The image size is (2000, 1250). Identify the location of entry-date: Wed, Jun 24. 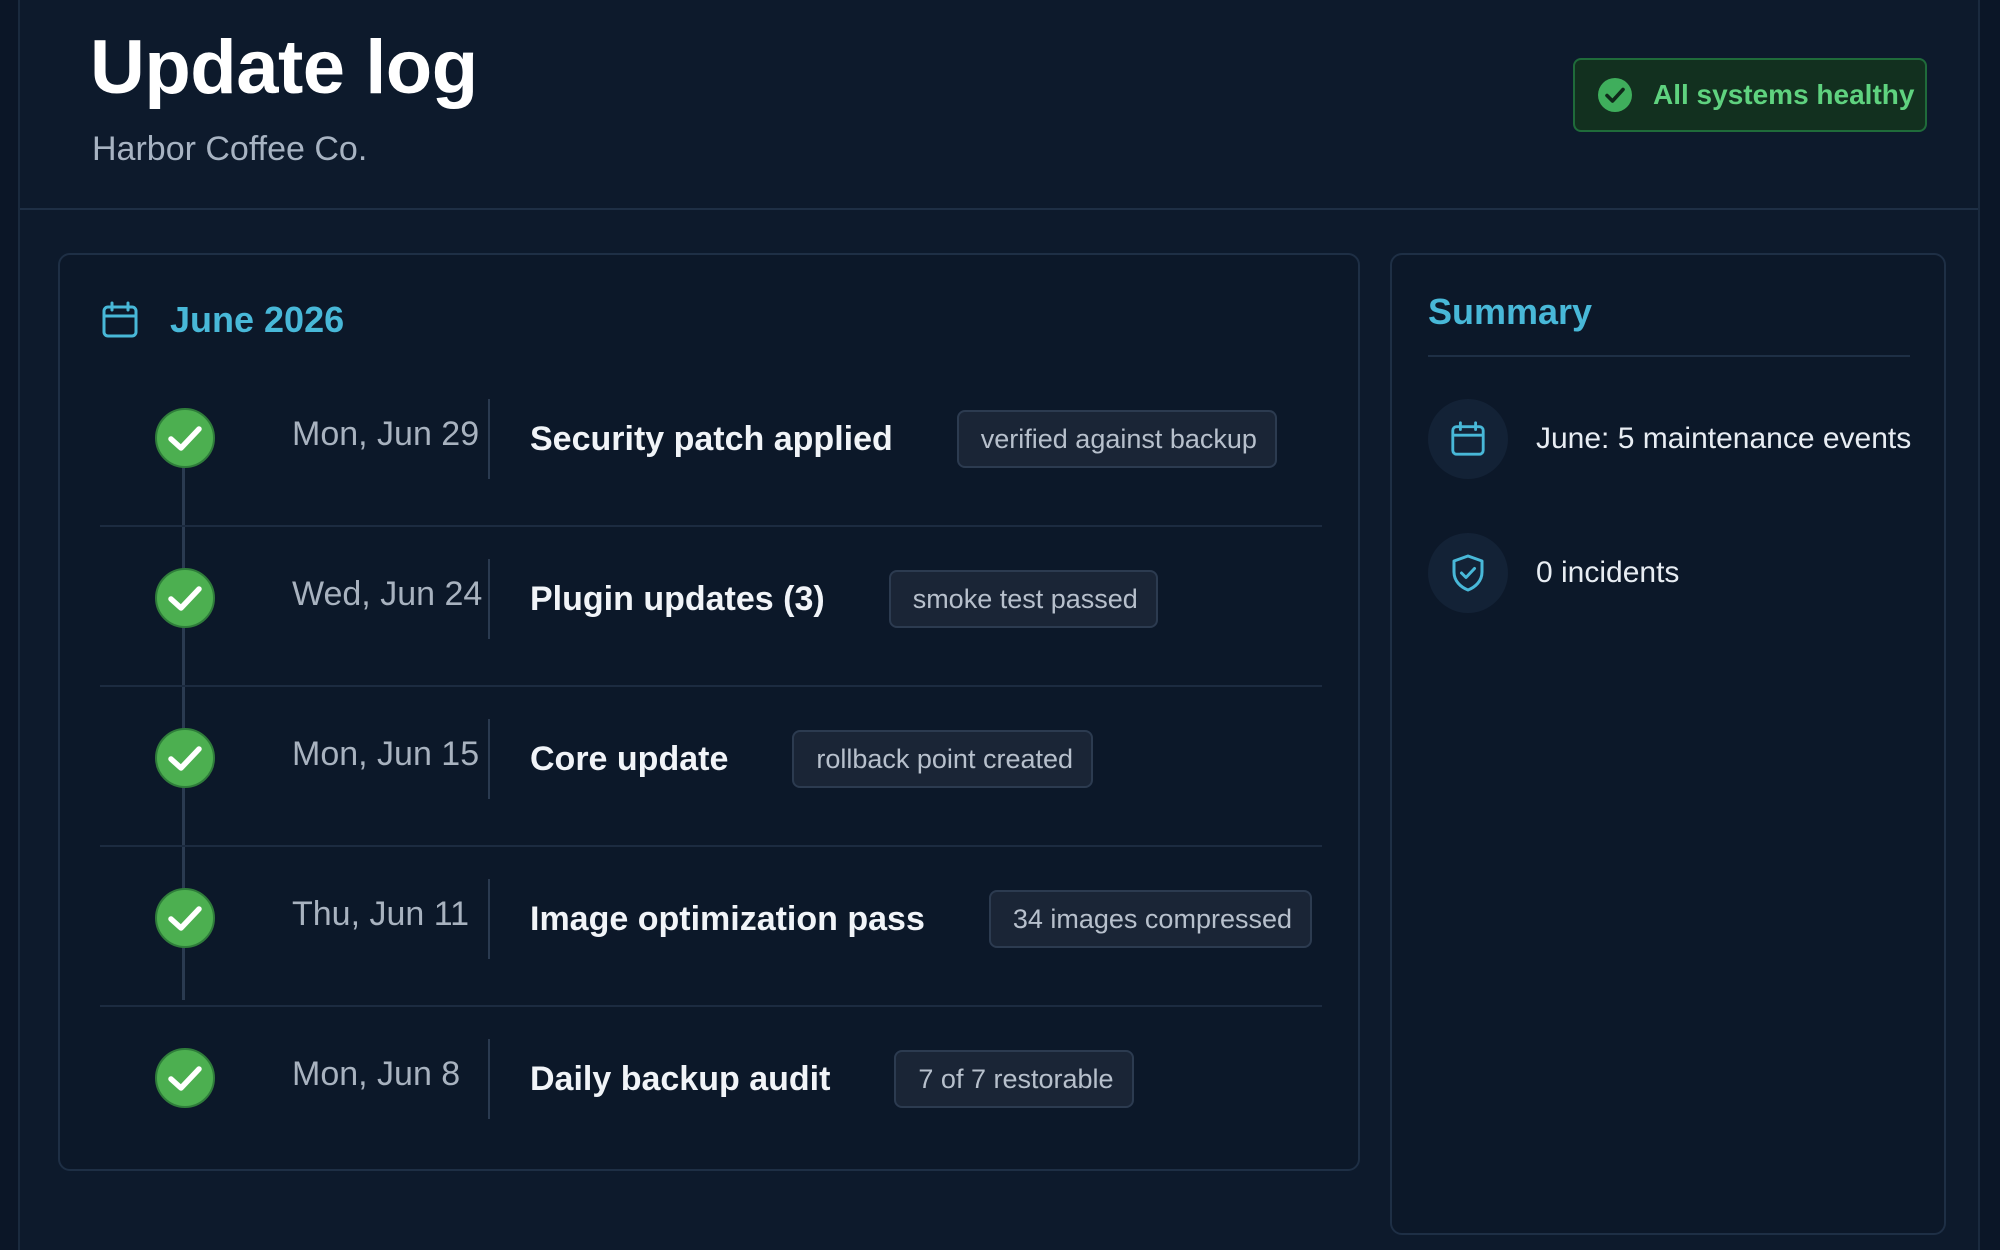
(387, 594).